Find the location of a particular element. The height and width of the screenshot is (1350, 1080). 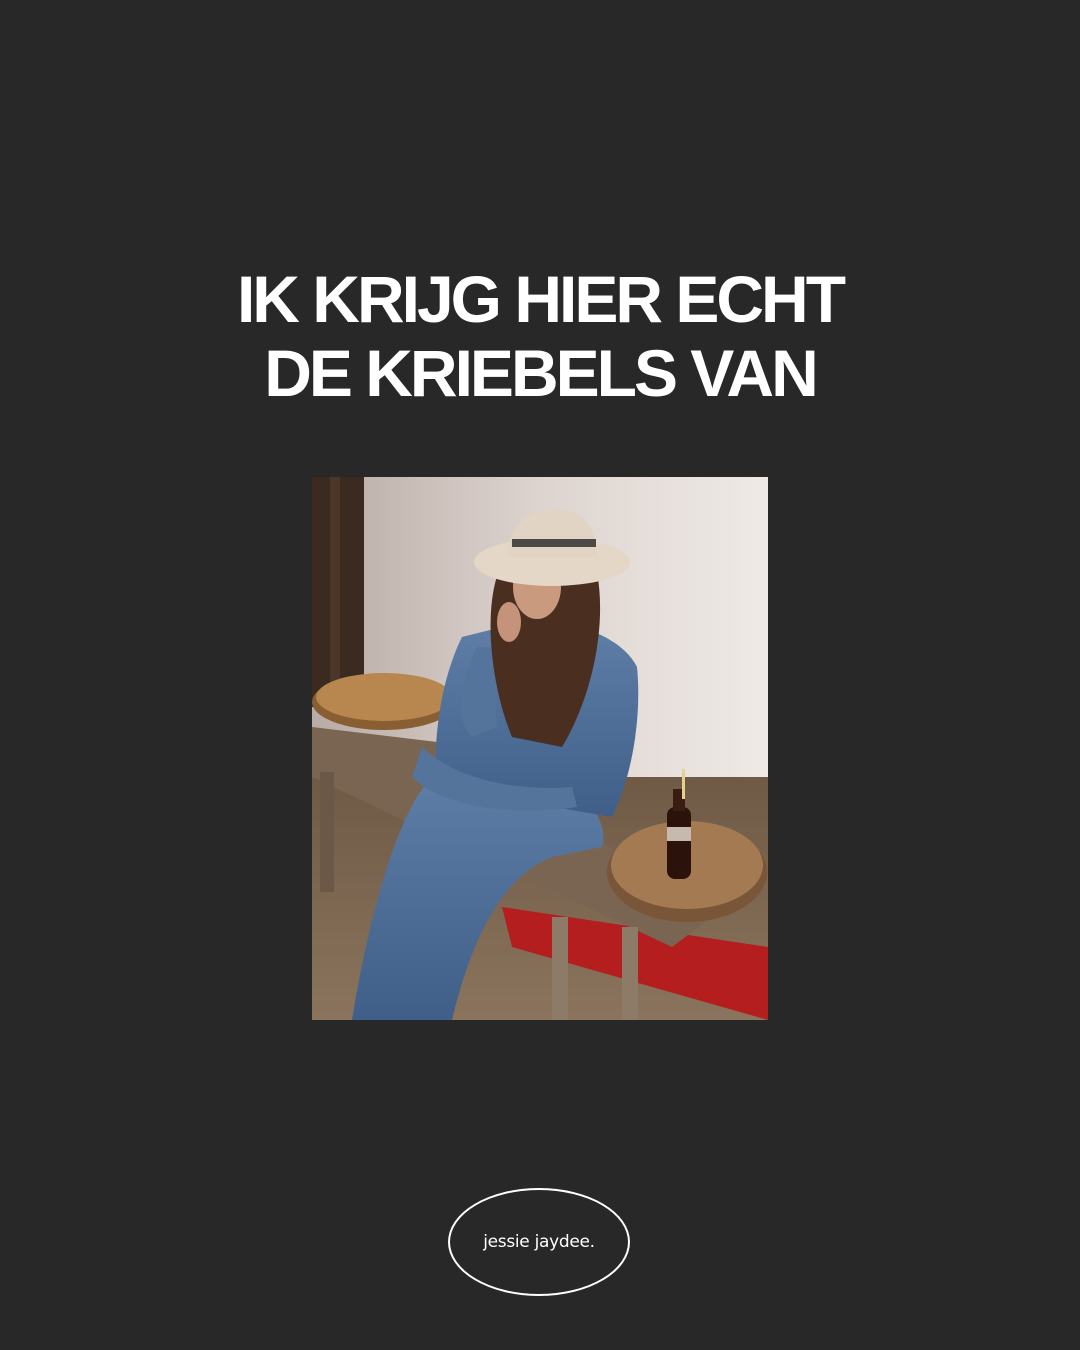

headline-line-1: IK KRIJG HIER ECHT is located at coordinates (541, 299).